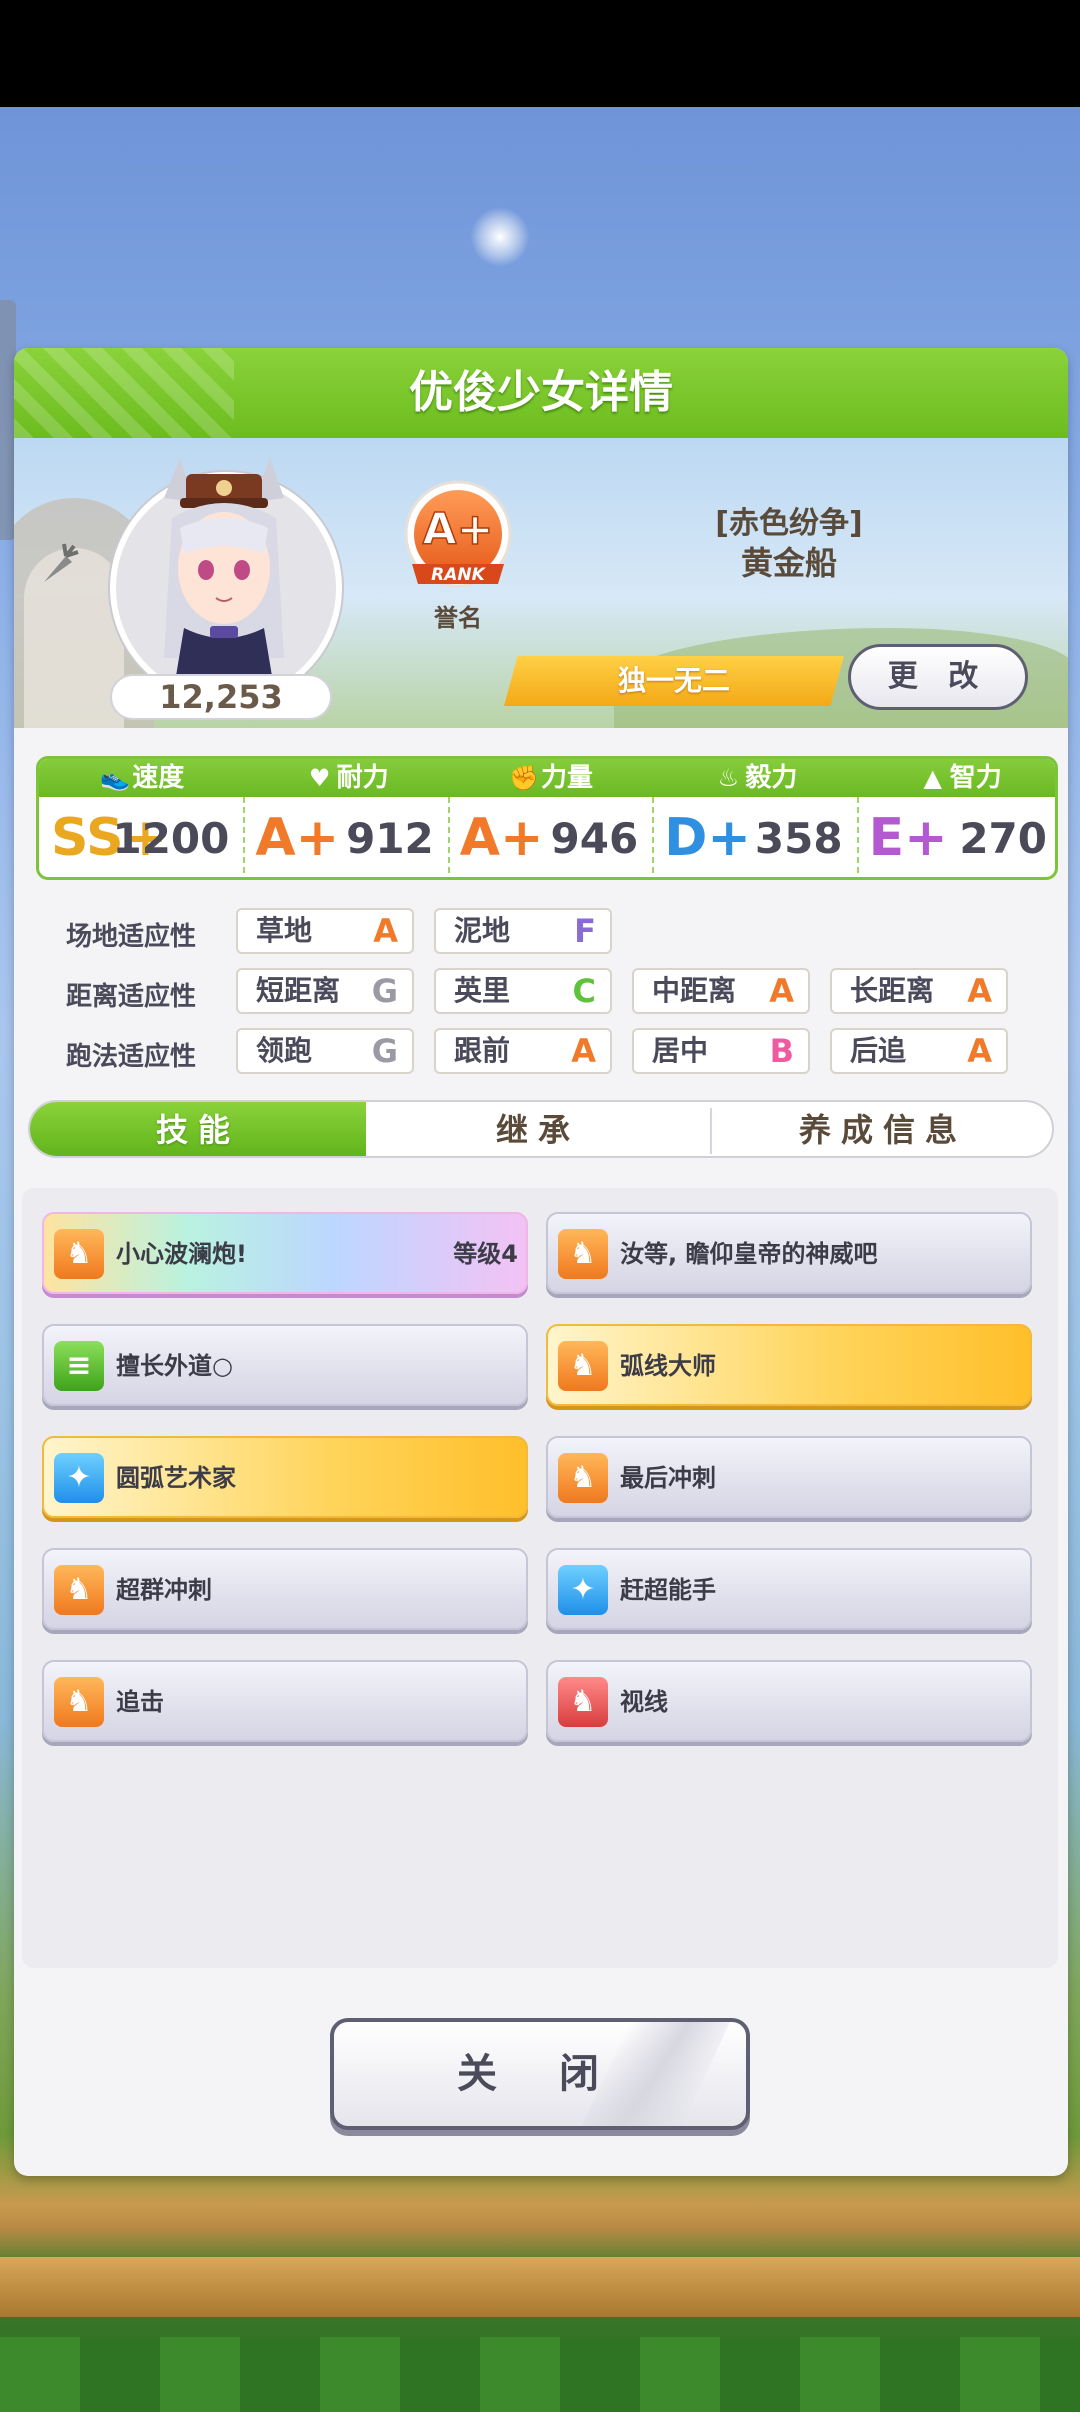 The width and height of the screenshot is (1080, 2412). Describe the element at coordinates (458, 529) in the screenshot. I see `rank-grade: A+` at that location.